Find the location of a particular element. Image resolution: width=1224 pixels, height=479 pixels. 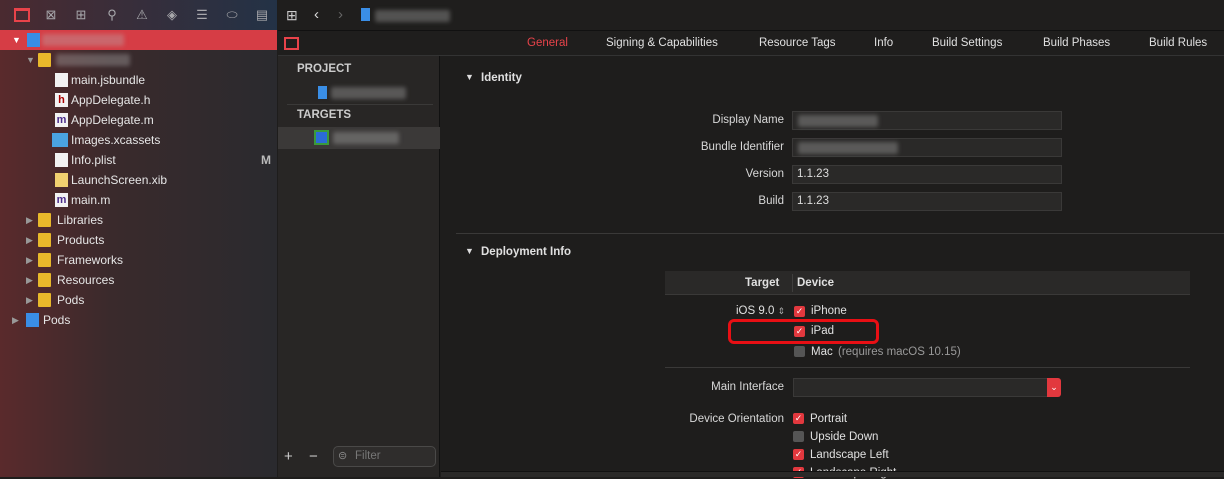

file-row: m AppDelegate.m is located at coordinates (138, 120).